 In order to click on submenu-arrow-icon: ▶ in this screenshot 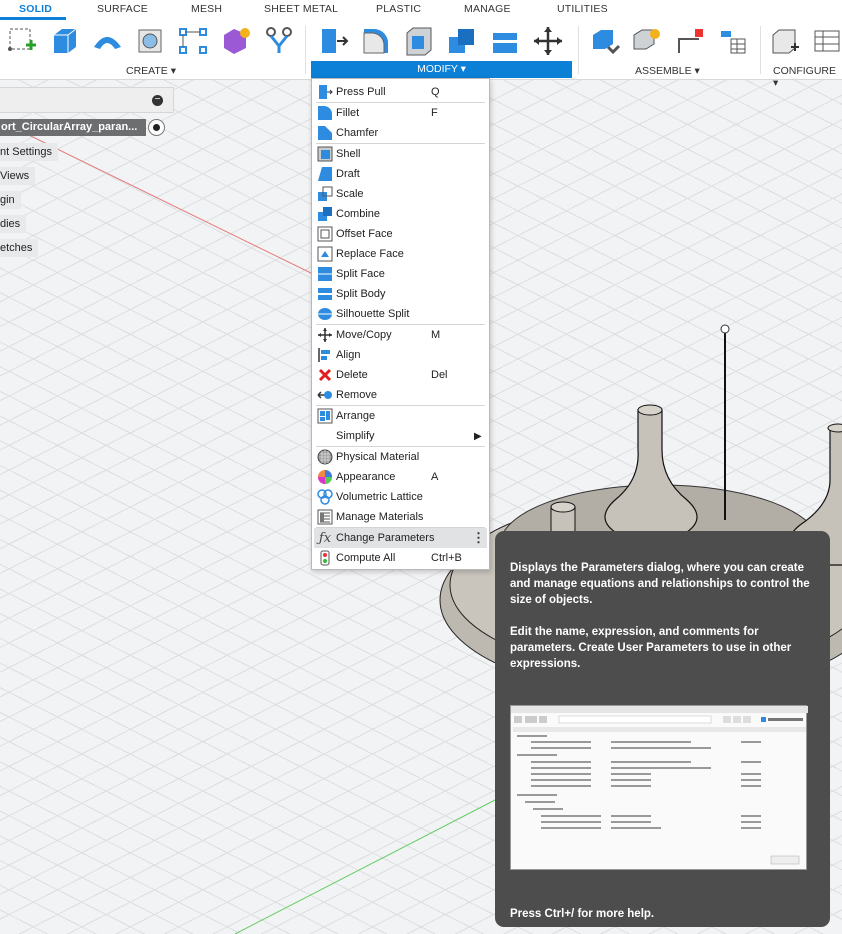, I will do `click(478, 436)`.